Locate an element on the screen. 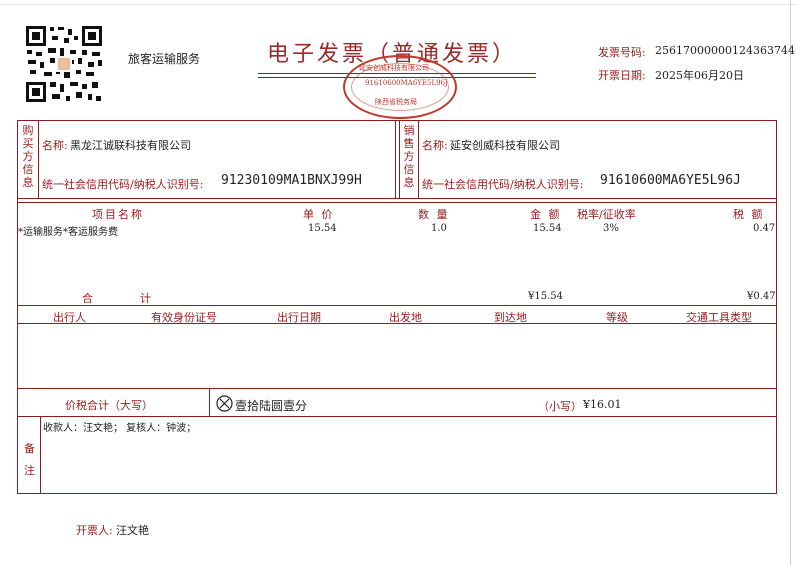  col-unit-price: 单 价 is located at coordinates (319, 214).